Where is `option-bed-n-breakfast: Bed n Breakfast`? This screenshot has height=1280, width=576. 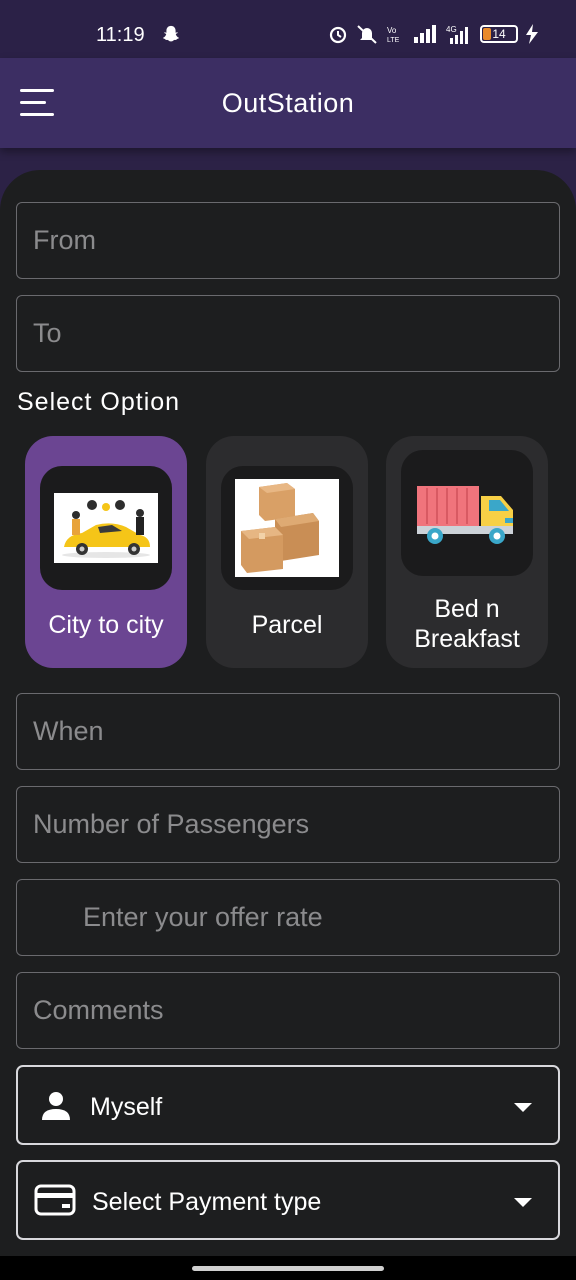 option-bed-n-breakfast: Bed n Breakfast is located at coordinates (467, 552).